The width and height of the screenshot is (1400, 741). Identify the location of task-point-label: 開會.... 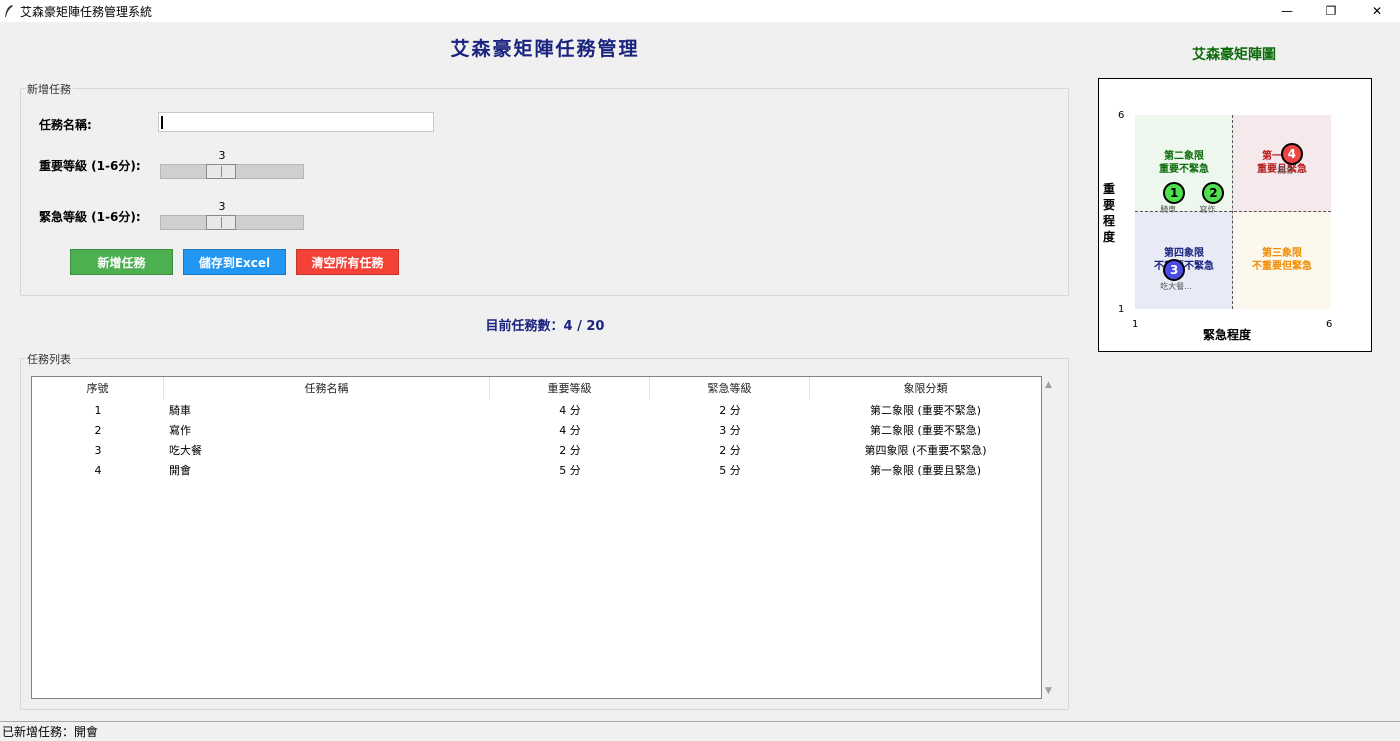
(1289, 170).